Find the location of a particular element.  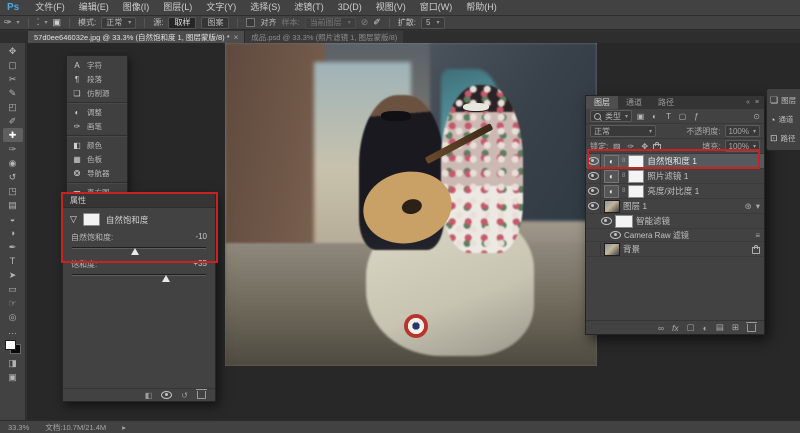

link-layers-icon: ∞ is located at coordinates (661, 328).